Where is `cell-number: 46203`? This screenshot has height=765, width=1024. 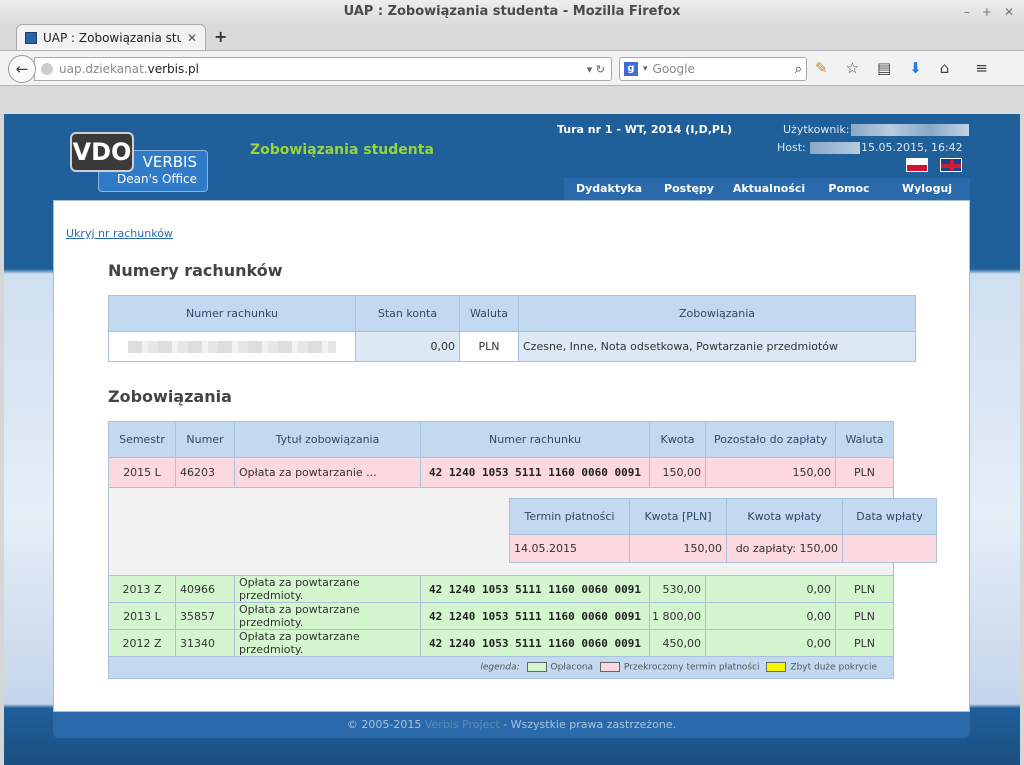 cell-number: 46203 is located at coordinates (205, 472).